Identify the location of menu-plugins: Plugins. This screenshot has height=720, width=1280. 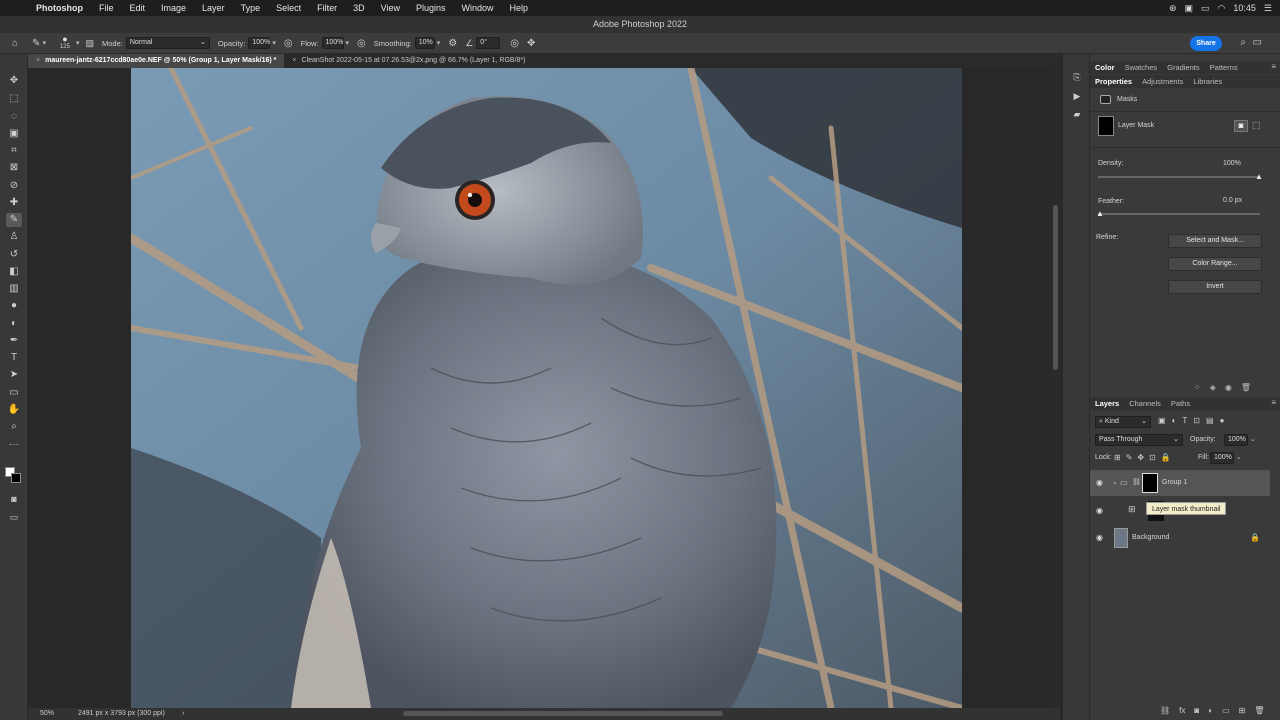
(431, 8).